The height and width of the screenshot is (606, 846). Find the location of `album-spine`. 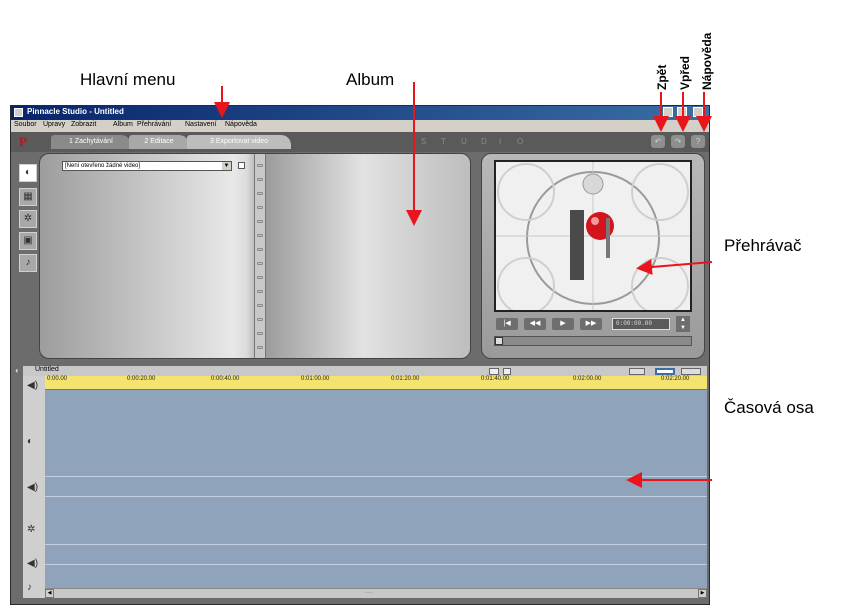

album-spine is located at coordinates (260, 256).